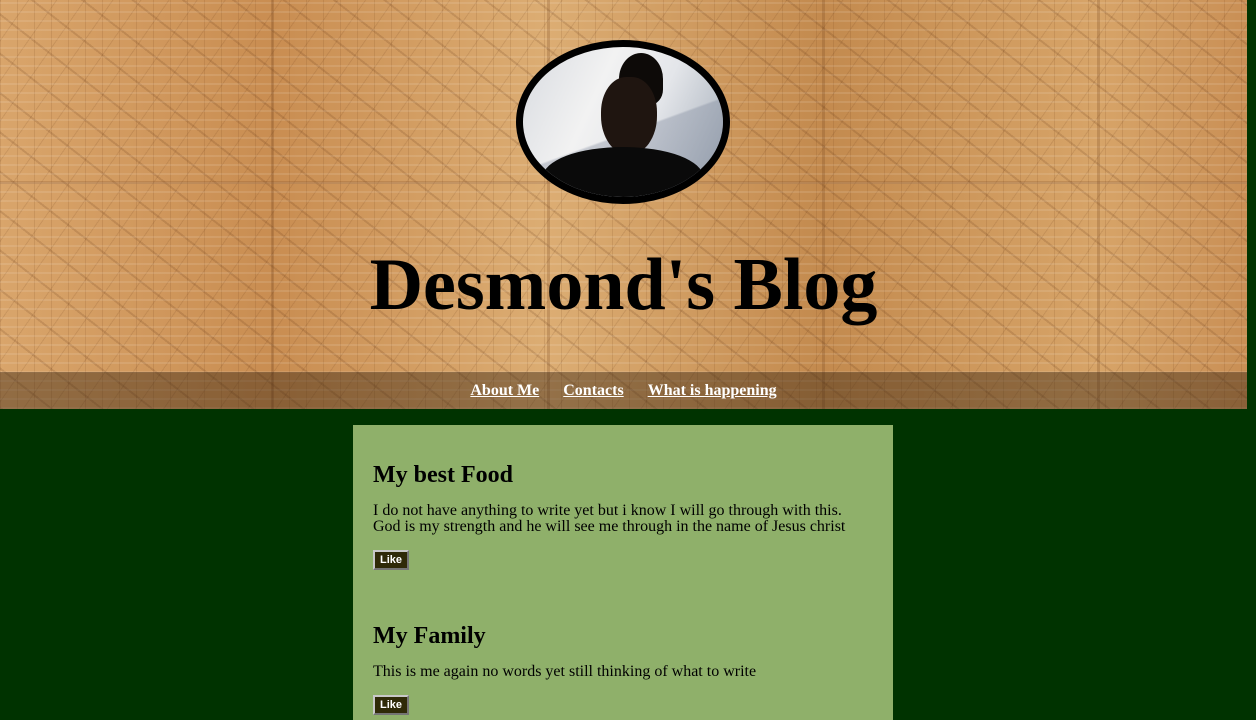 This screenshot has height=720, width=1256. Describe the element at coordinates (629, 116) in the screenshot. I see `avatar-face` at that location.